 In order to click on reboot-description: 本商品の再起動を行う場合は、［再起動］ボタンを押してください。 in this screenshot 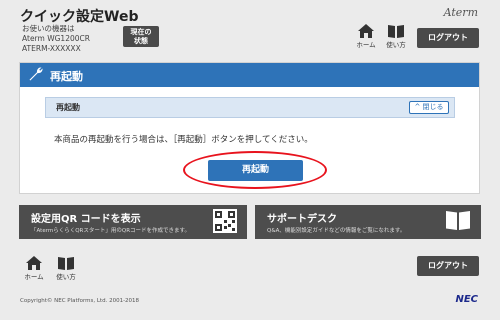, I will do `click(183, 140)`.